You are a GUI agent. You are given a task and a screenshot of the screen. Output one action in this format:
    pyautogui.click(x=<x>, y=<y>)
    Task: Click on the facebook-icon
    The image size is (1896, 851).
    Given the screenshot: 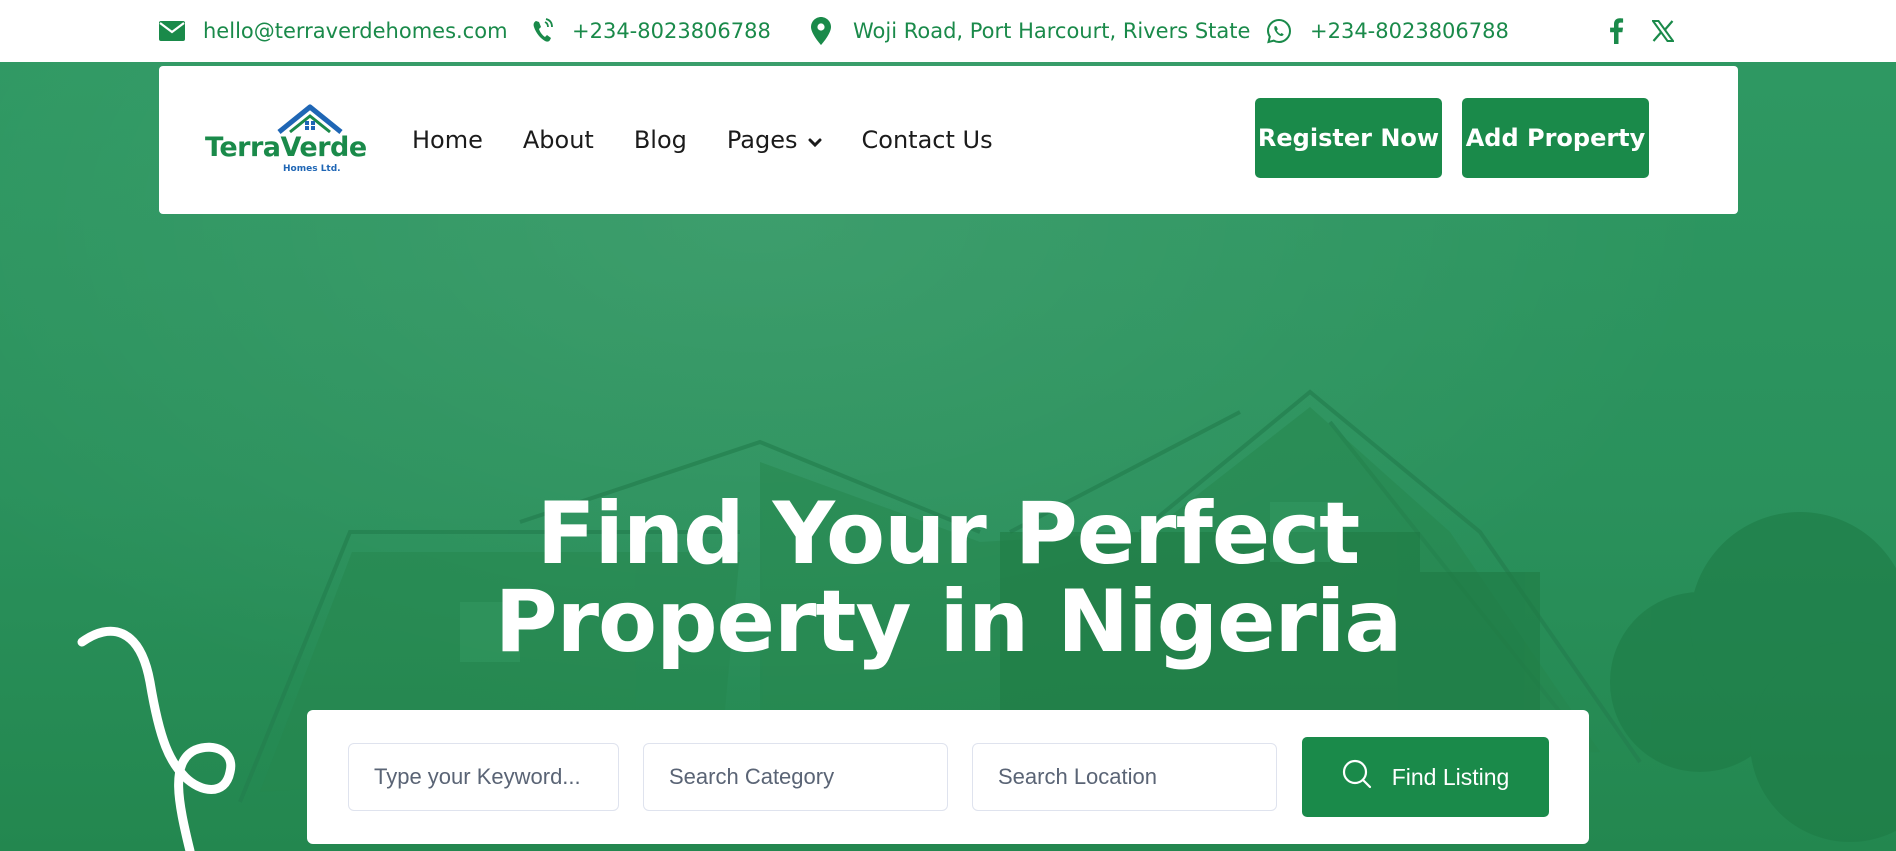 What is the action you would take?
    pyautogui.click(x=1616, y=31)
    